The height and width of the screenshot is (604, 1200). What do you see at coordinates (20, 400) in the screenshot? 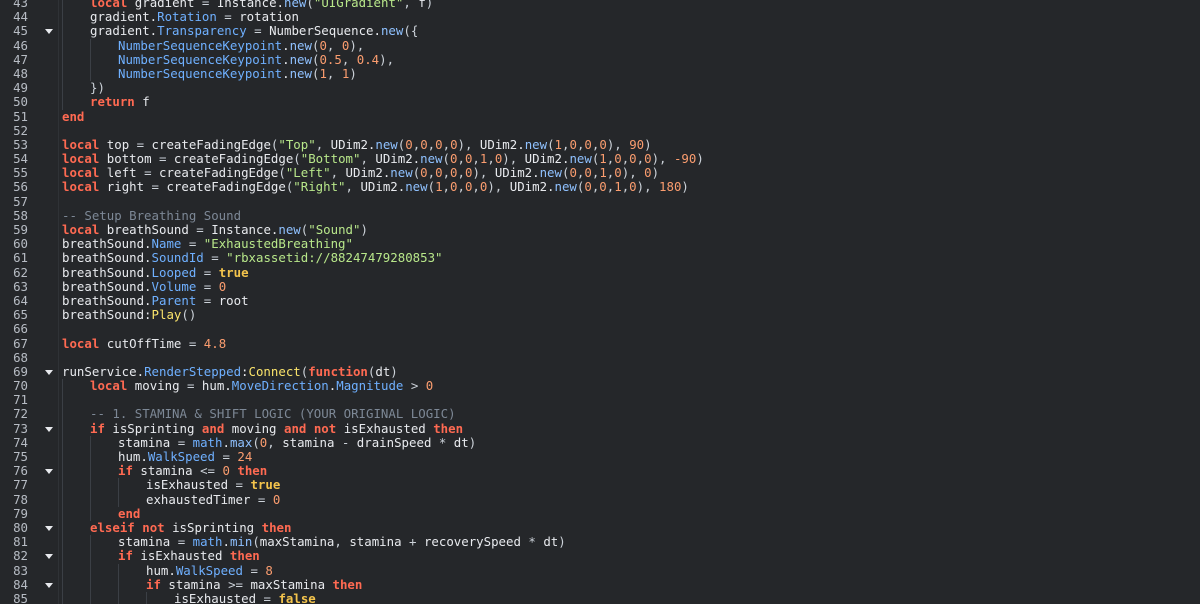
I see `line-number: 71` at bounding box center [20, 400].